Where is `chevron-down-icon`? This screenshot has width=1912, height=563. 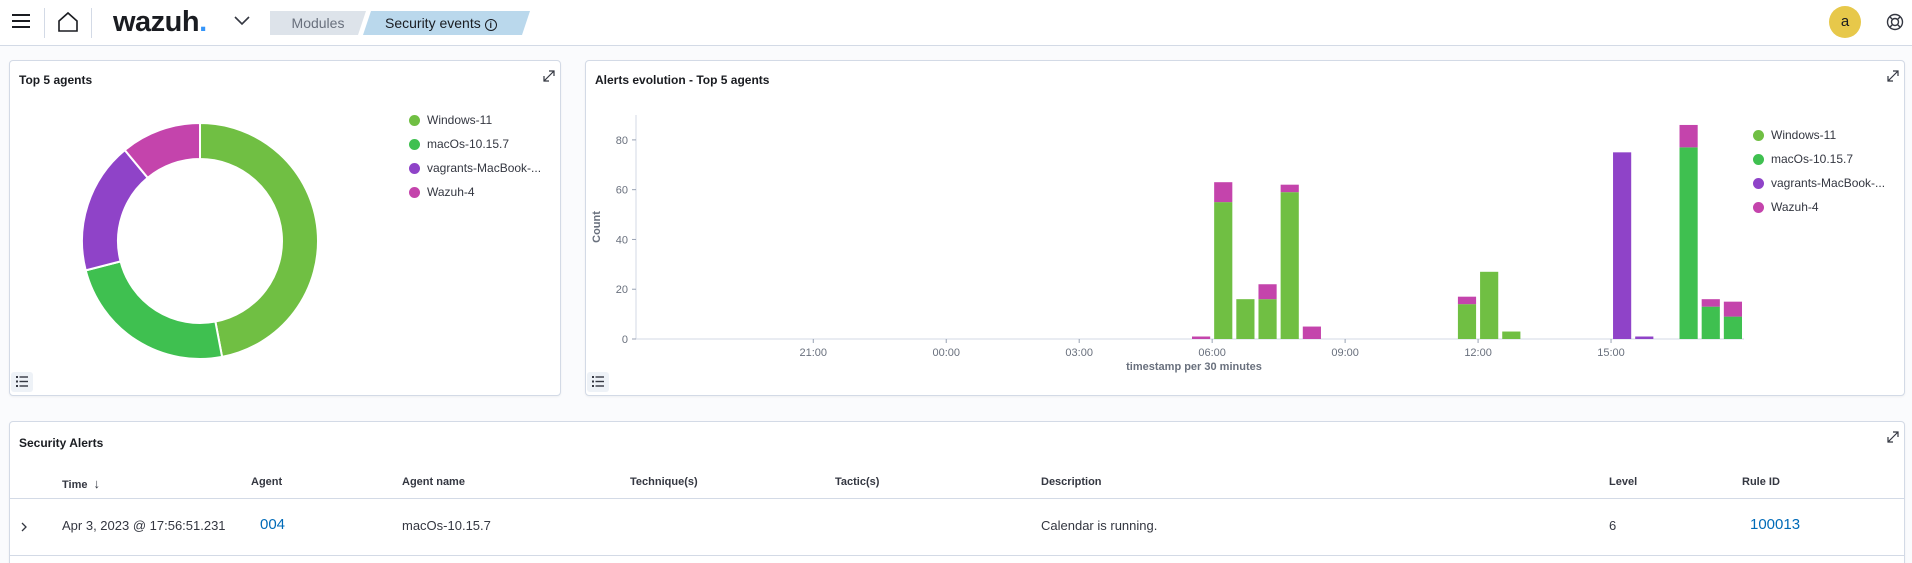
chevron-down-icon is located at coordinates (242, 21).